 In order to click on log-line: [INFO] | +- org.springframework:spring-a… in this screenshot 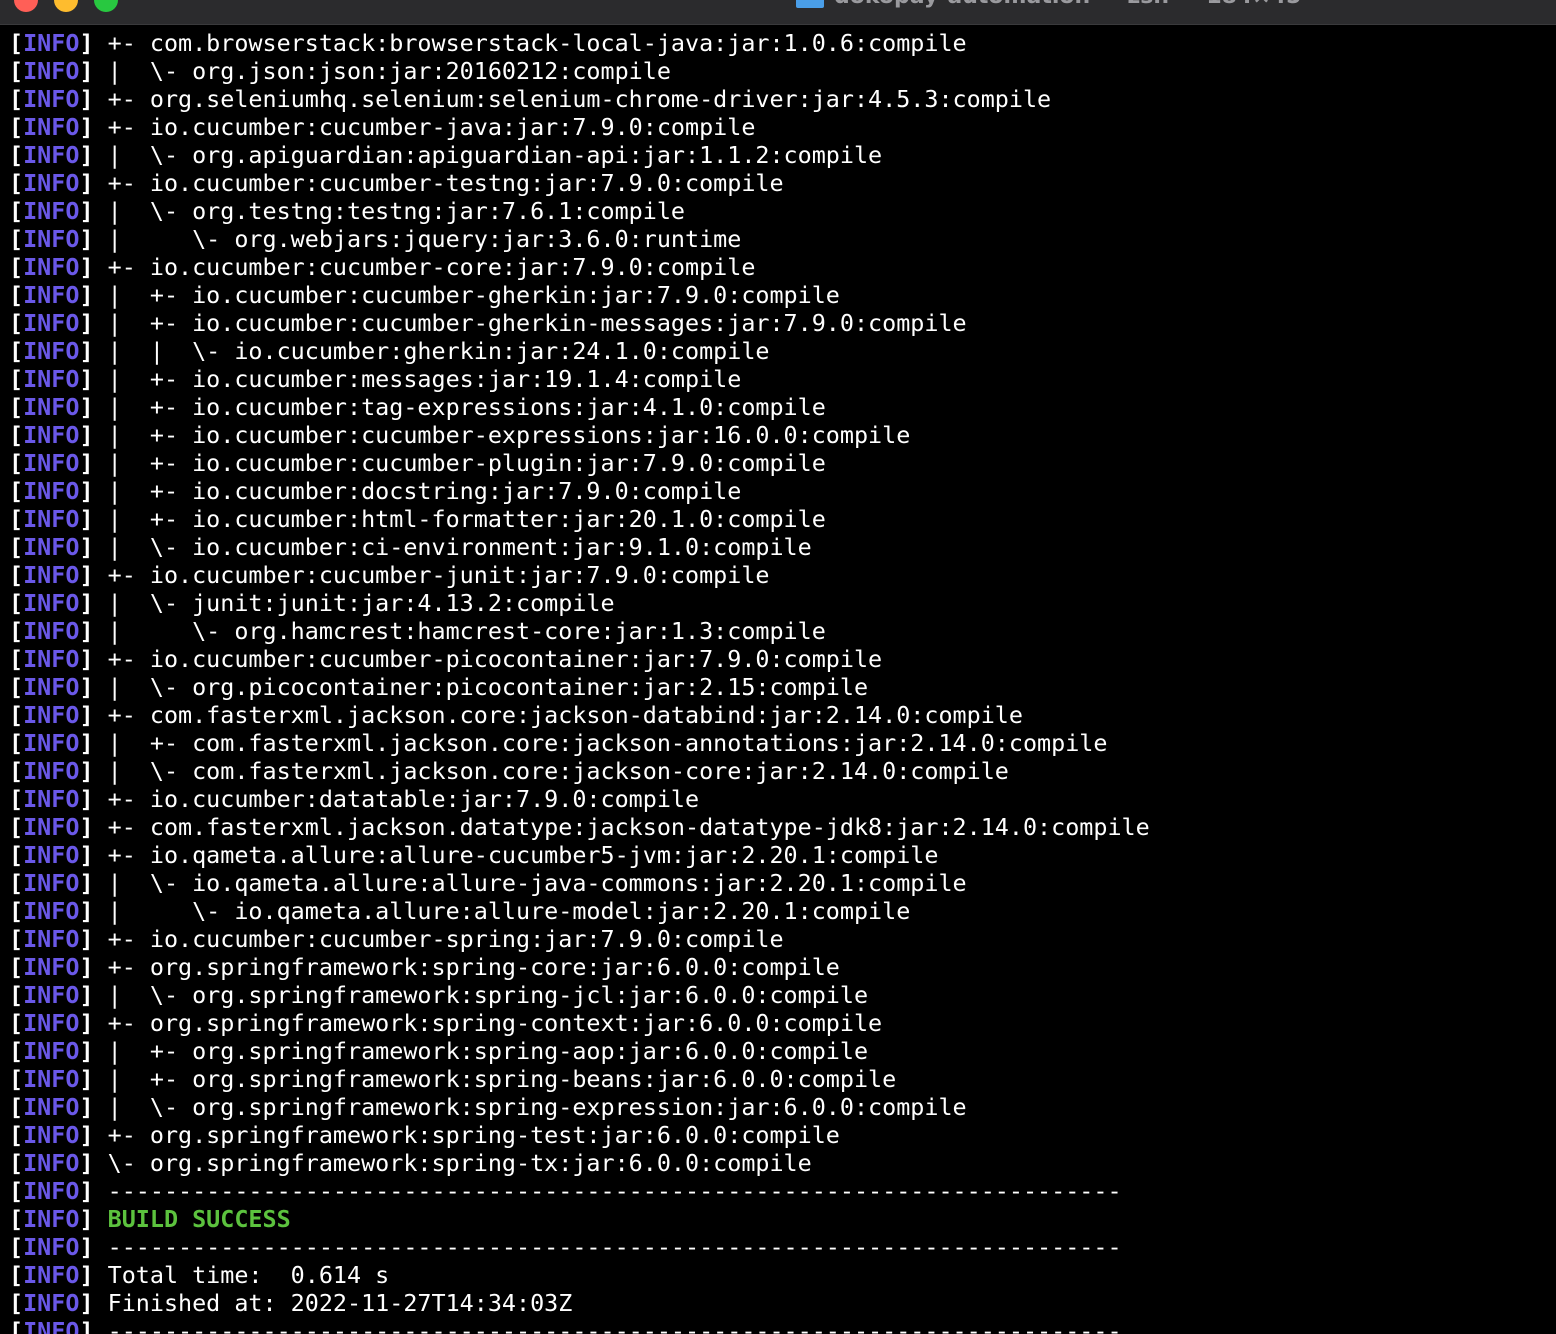, I will do `click(782, 1051)`.